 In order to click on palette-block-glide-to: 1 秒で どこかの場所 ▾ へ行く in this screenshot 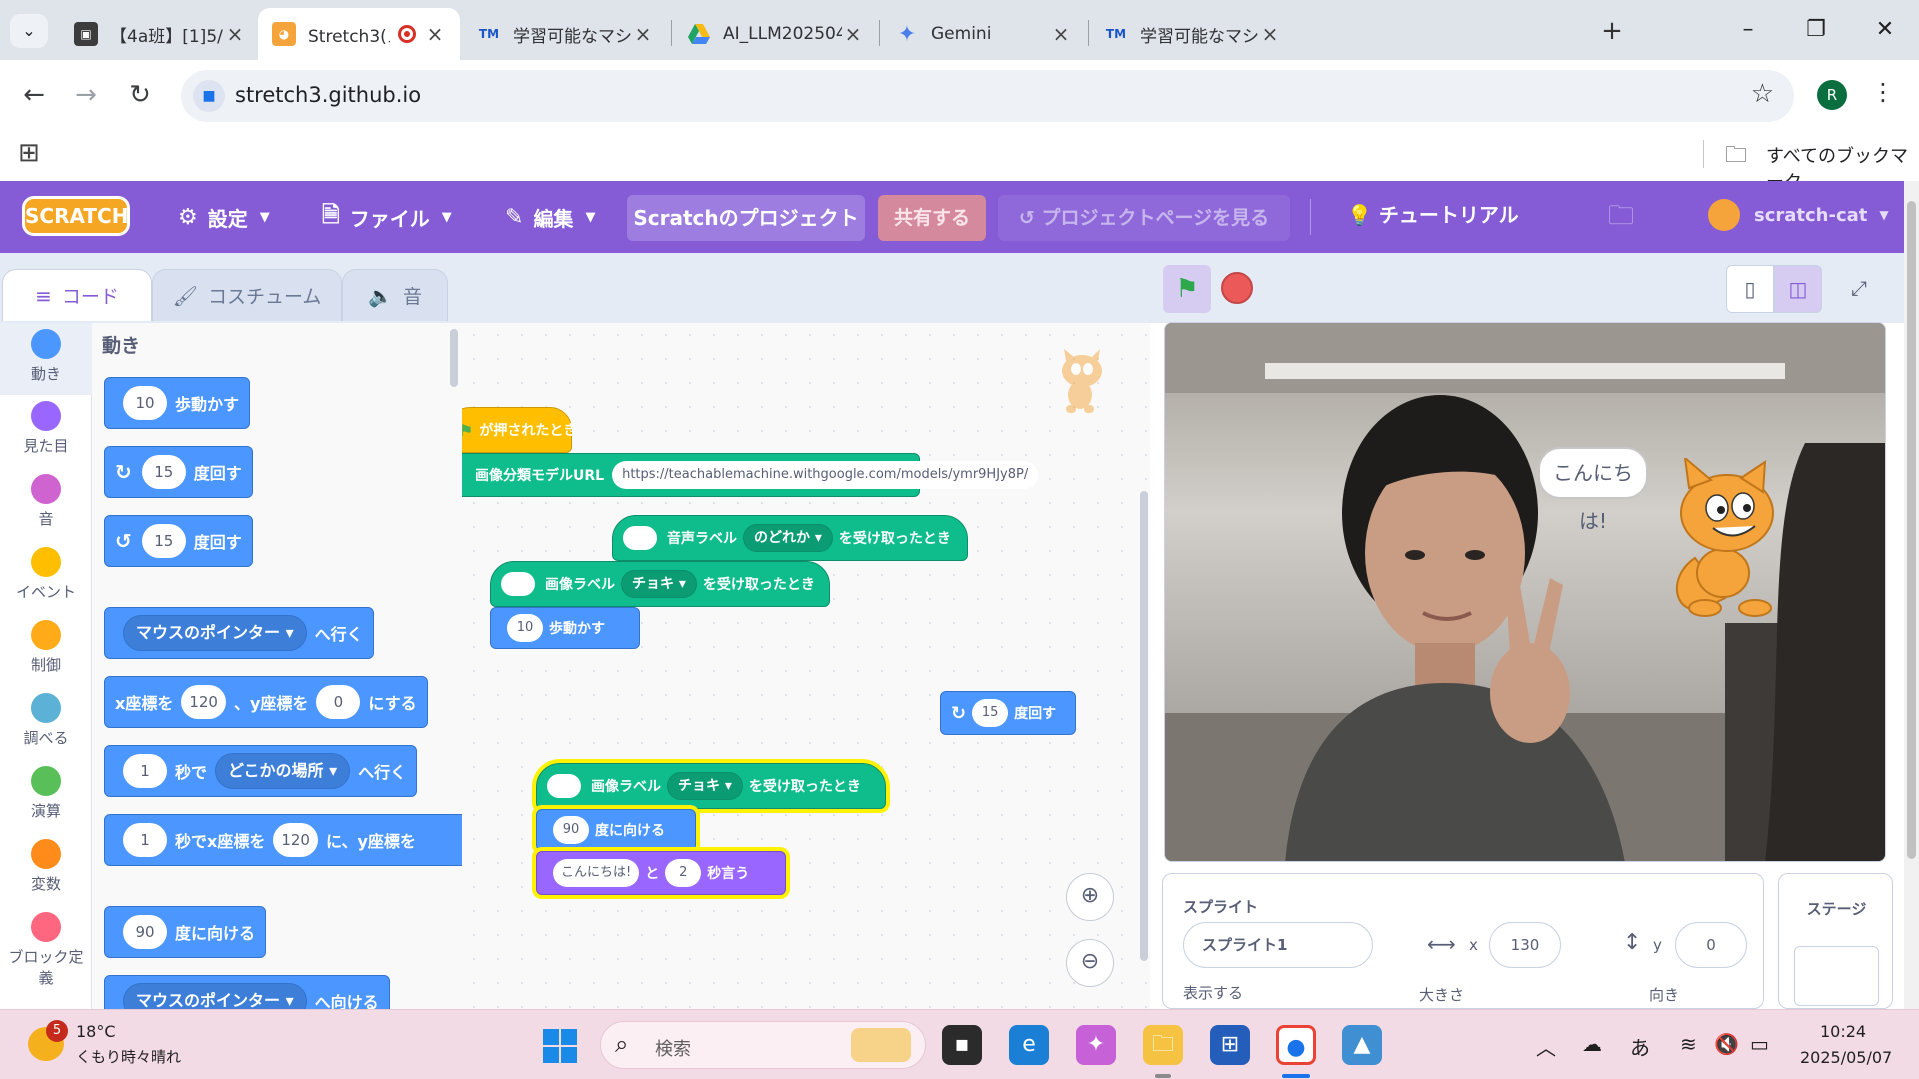, I will do `click(261, 771)`.